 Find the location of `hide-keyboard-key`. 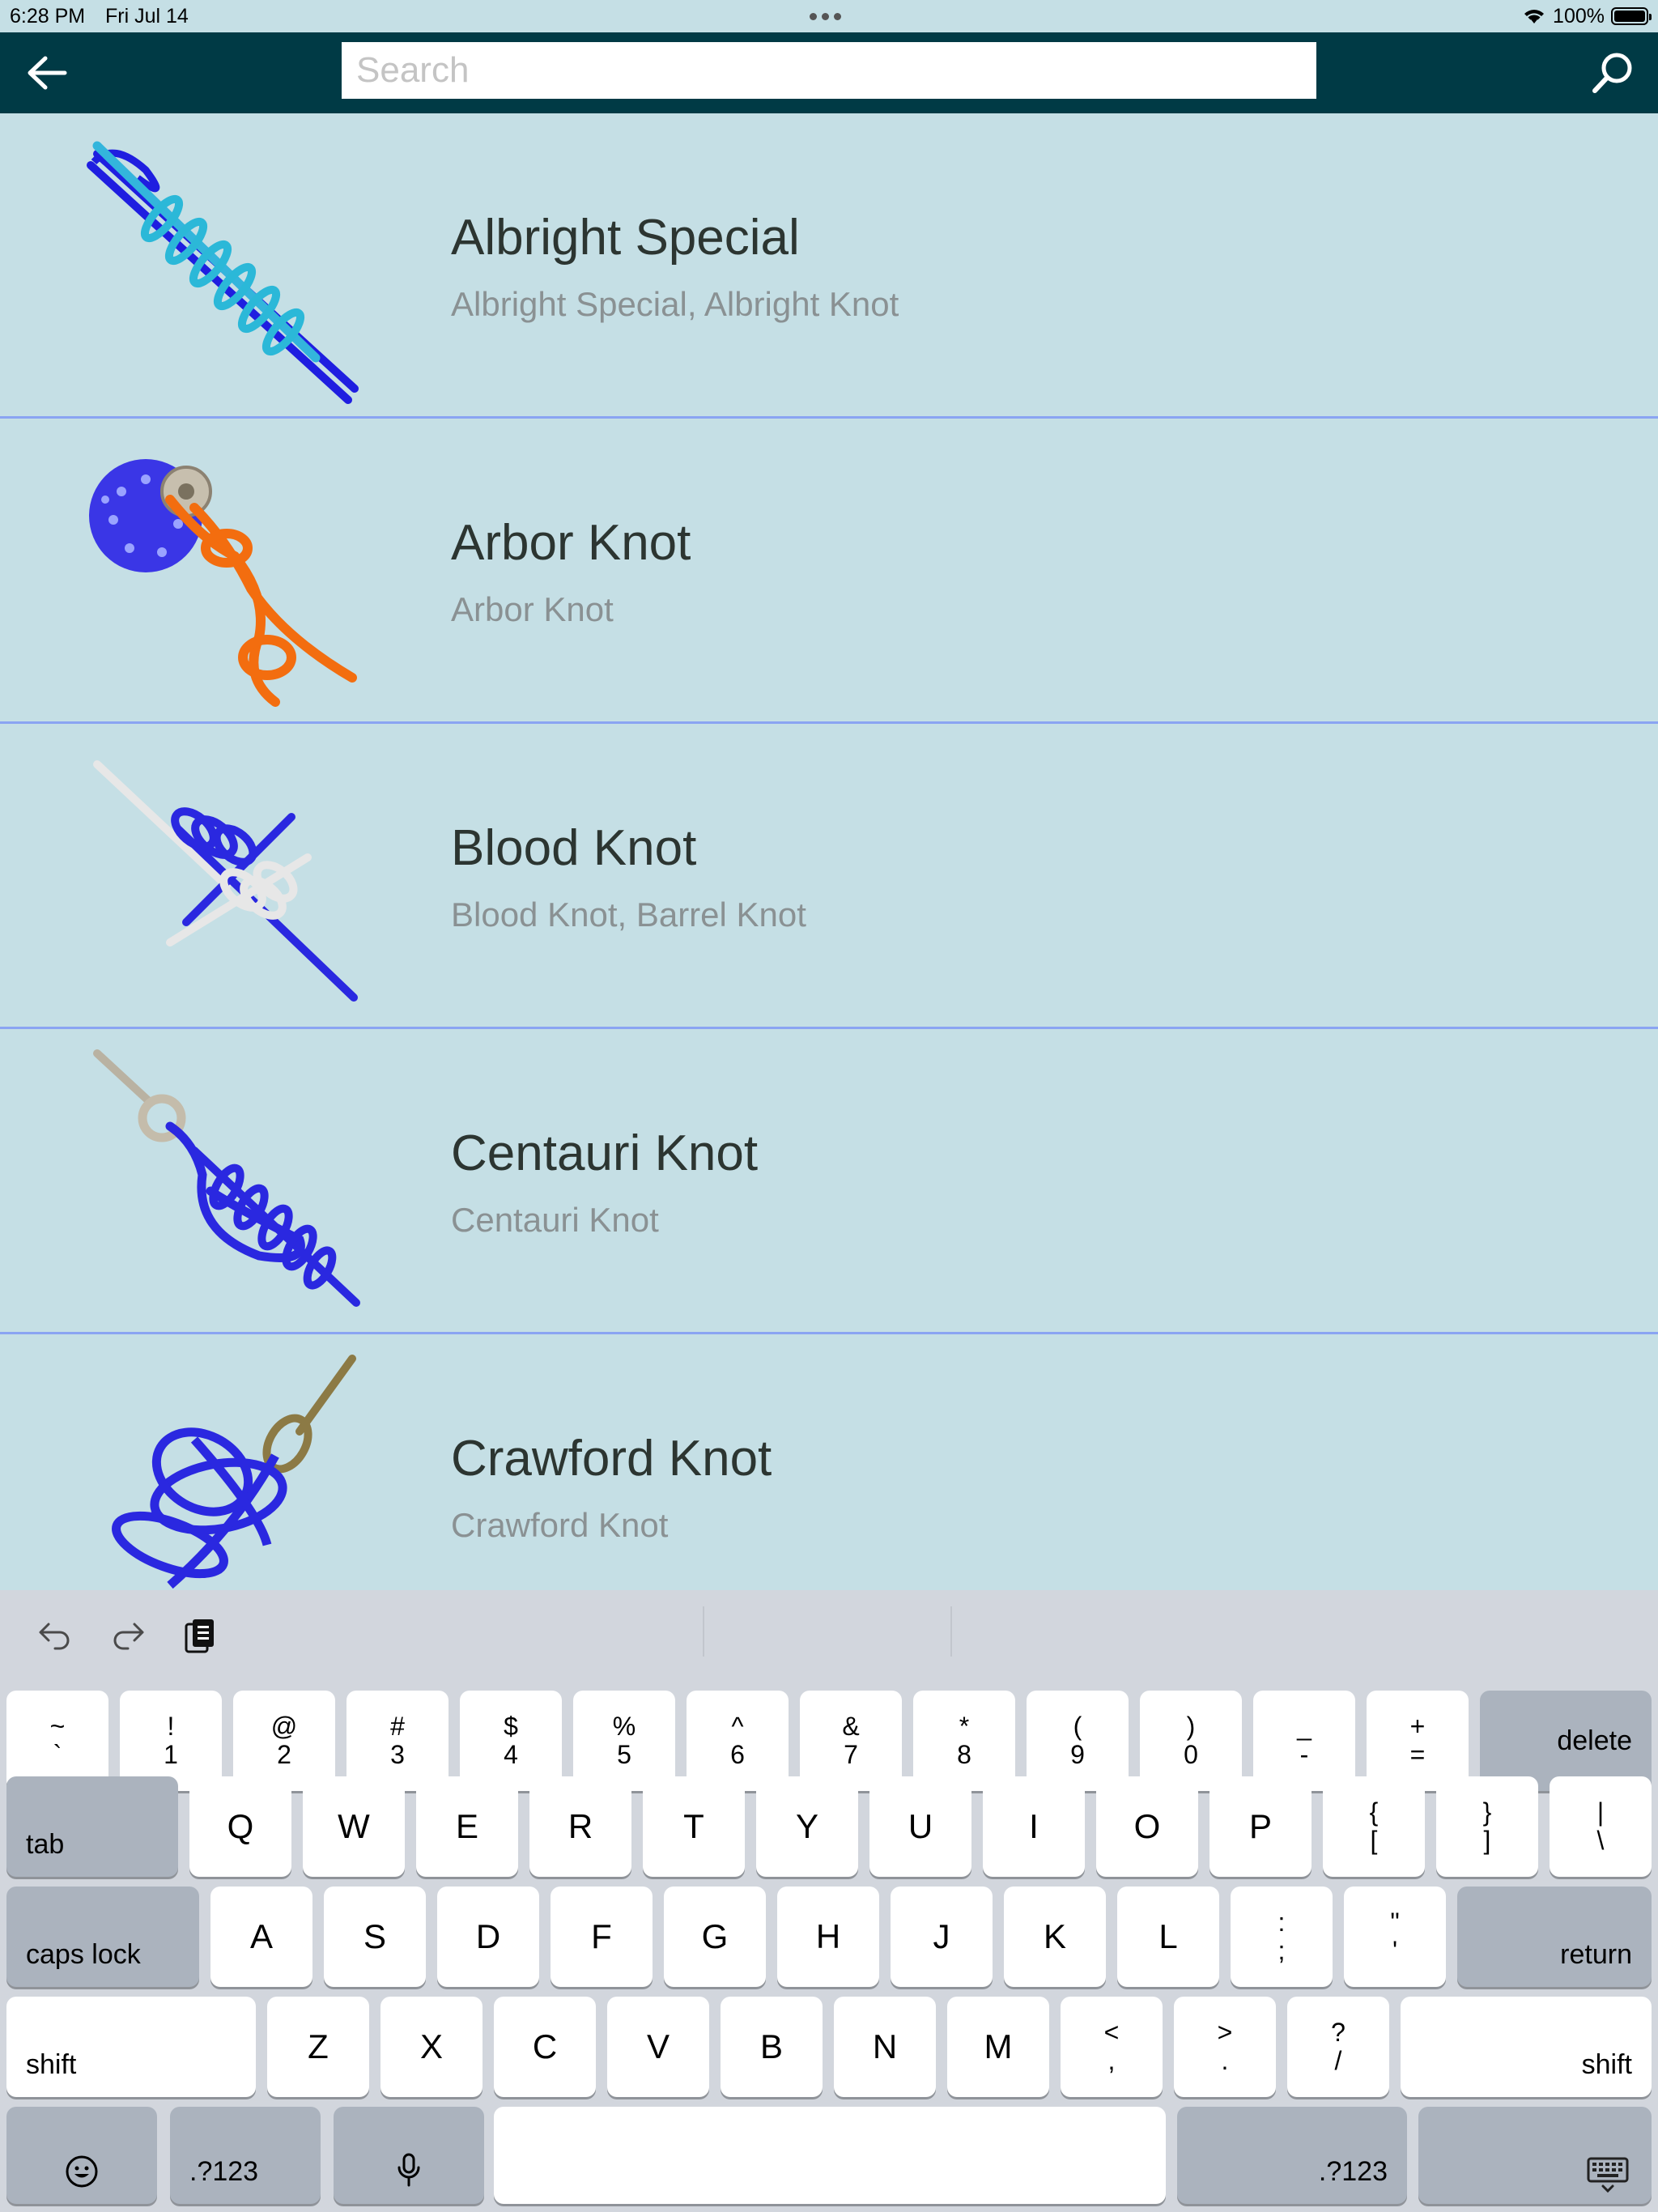

hide-keyboard-key is located at coordinates (1535, 2155).